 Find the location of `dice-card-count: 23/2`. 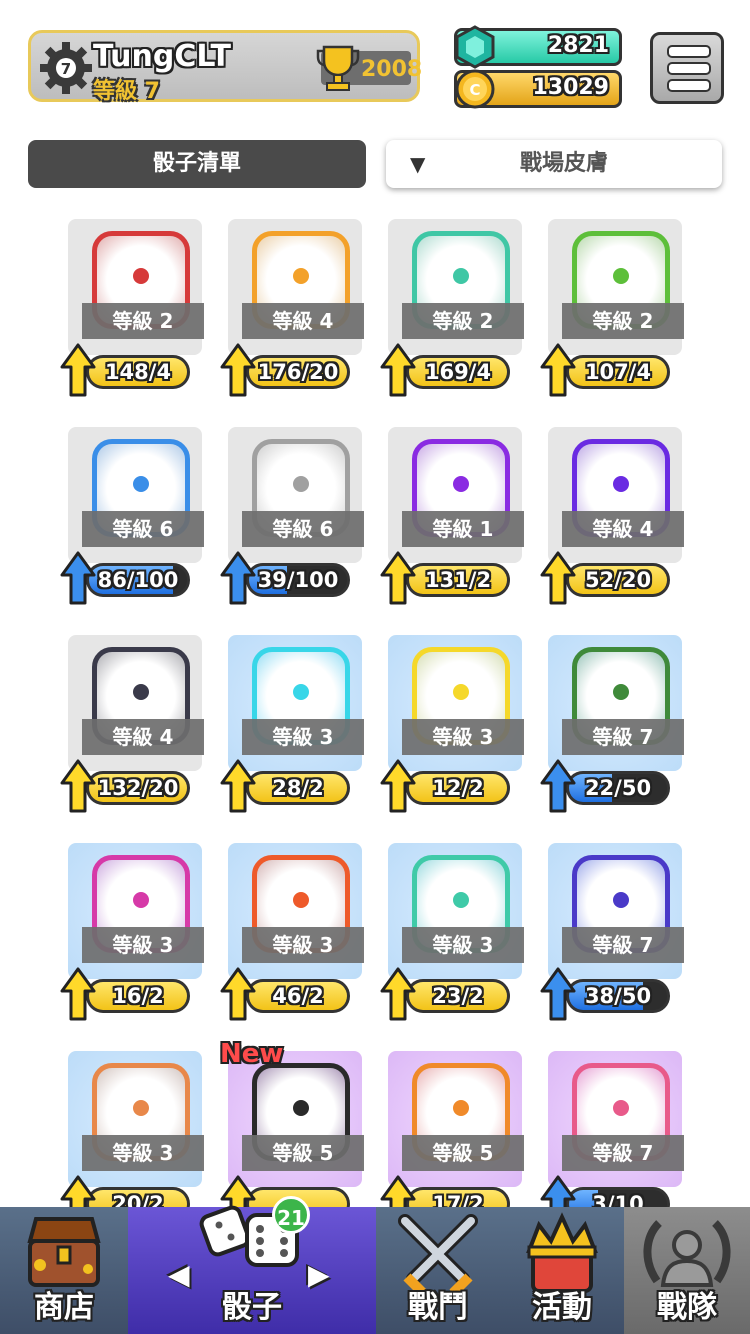

dice-card-count: 23/2 is located at coordinates (458, 996).